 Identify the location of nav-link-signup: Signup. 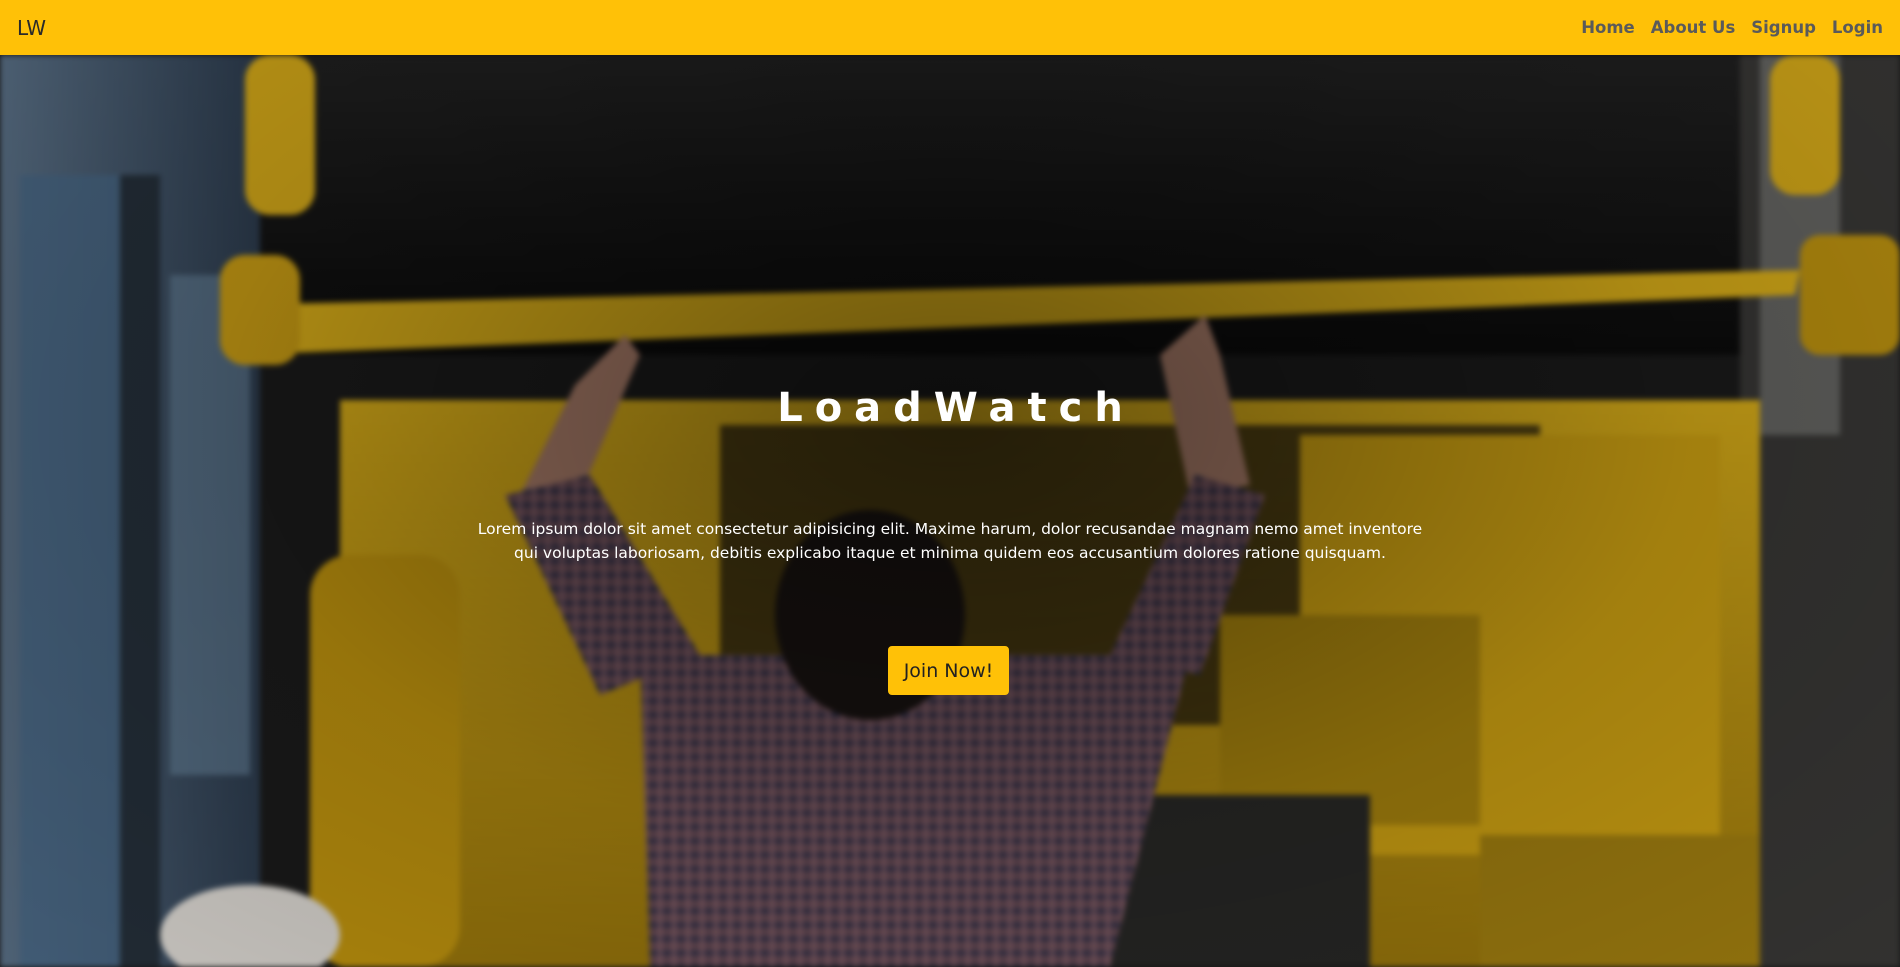
(1783, 27).